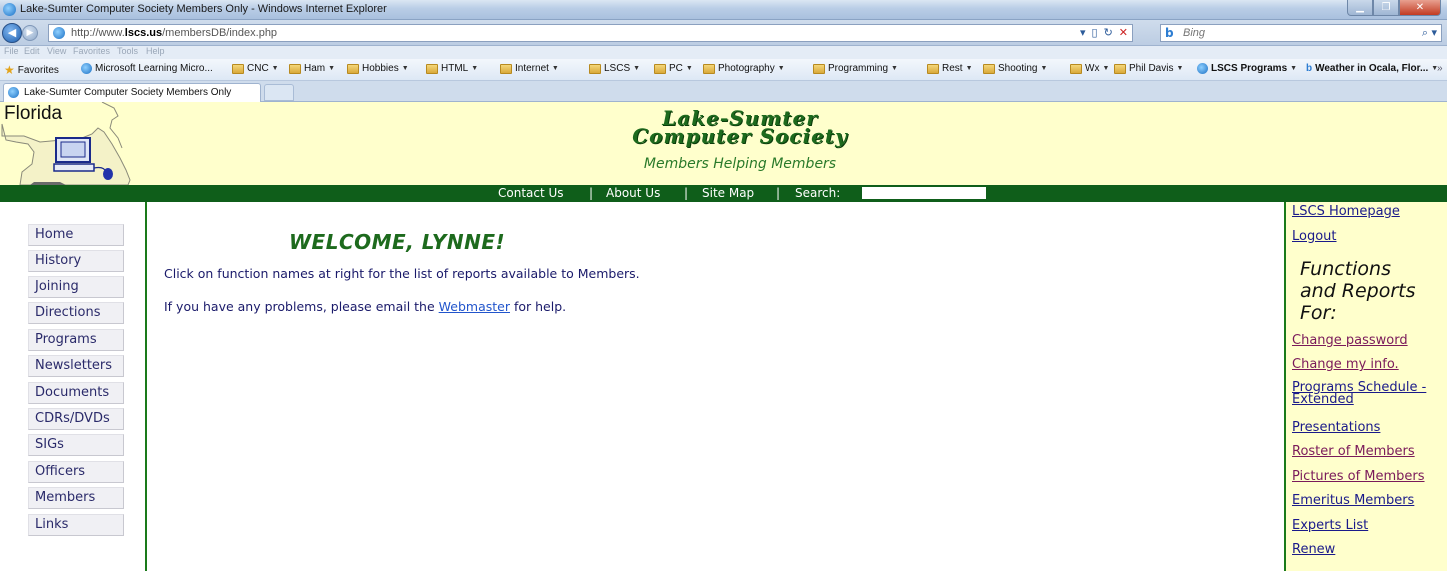 Image resolution: width=1447 pixels, height=571 pixels. I want to click on fav-item-cnc: CNC ▼, so click(255, 68).